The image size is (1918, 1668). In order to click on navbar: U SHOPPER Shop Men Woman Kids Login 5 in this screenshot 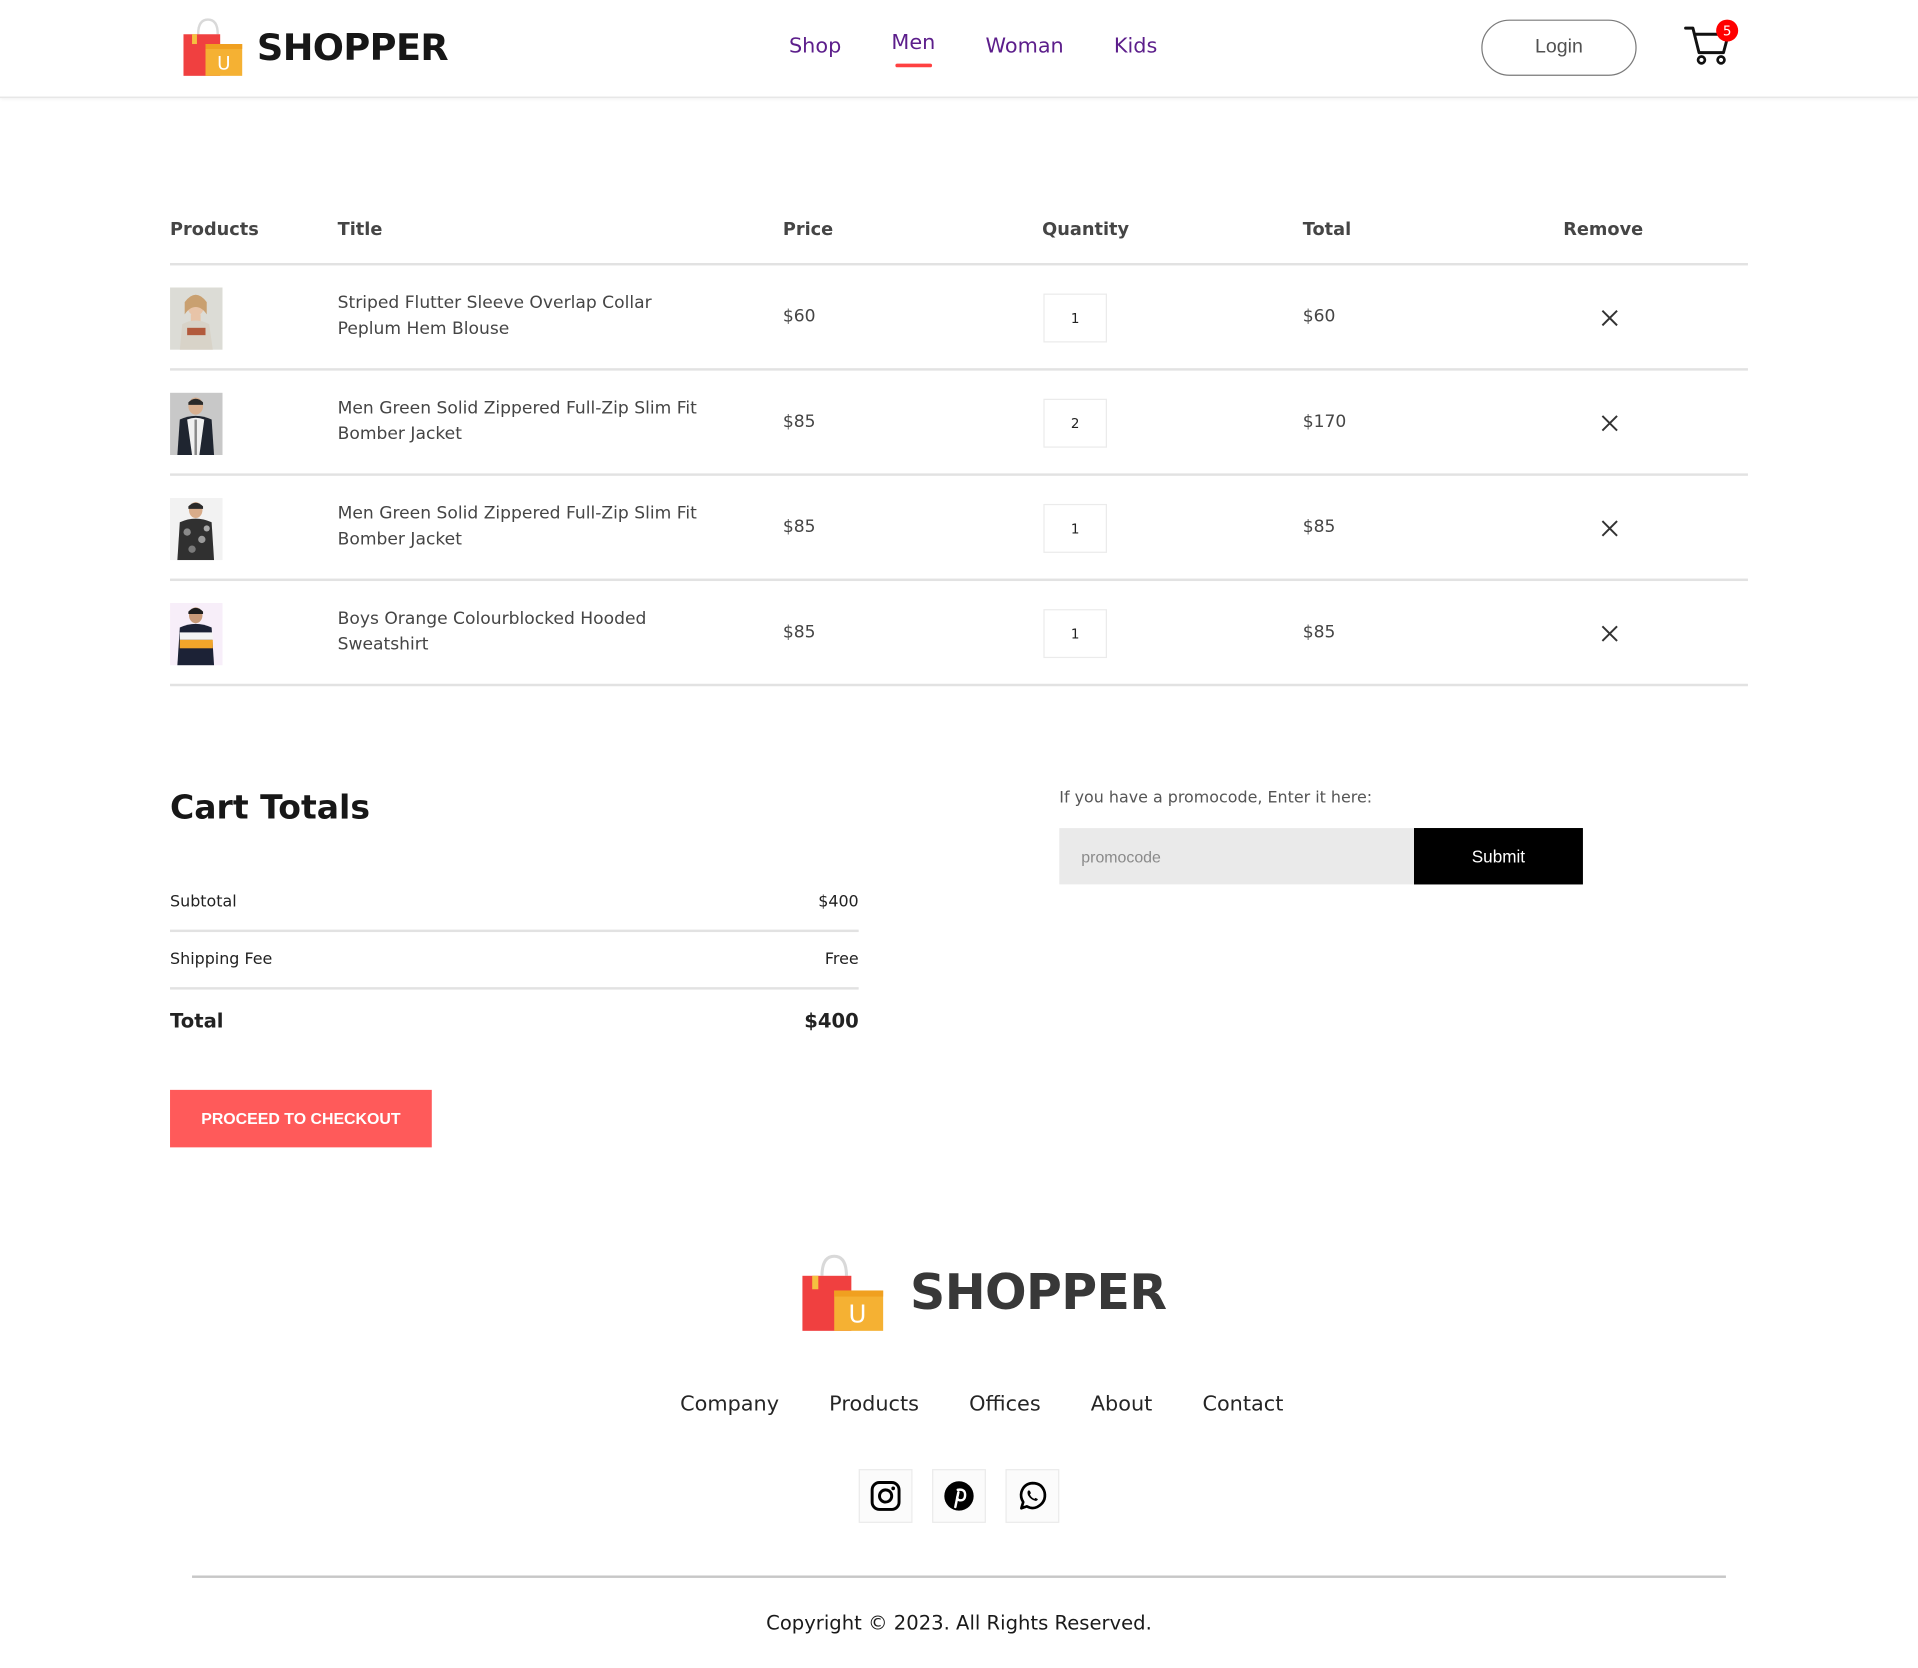, I will do `click(959, 49)`.